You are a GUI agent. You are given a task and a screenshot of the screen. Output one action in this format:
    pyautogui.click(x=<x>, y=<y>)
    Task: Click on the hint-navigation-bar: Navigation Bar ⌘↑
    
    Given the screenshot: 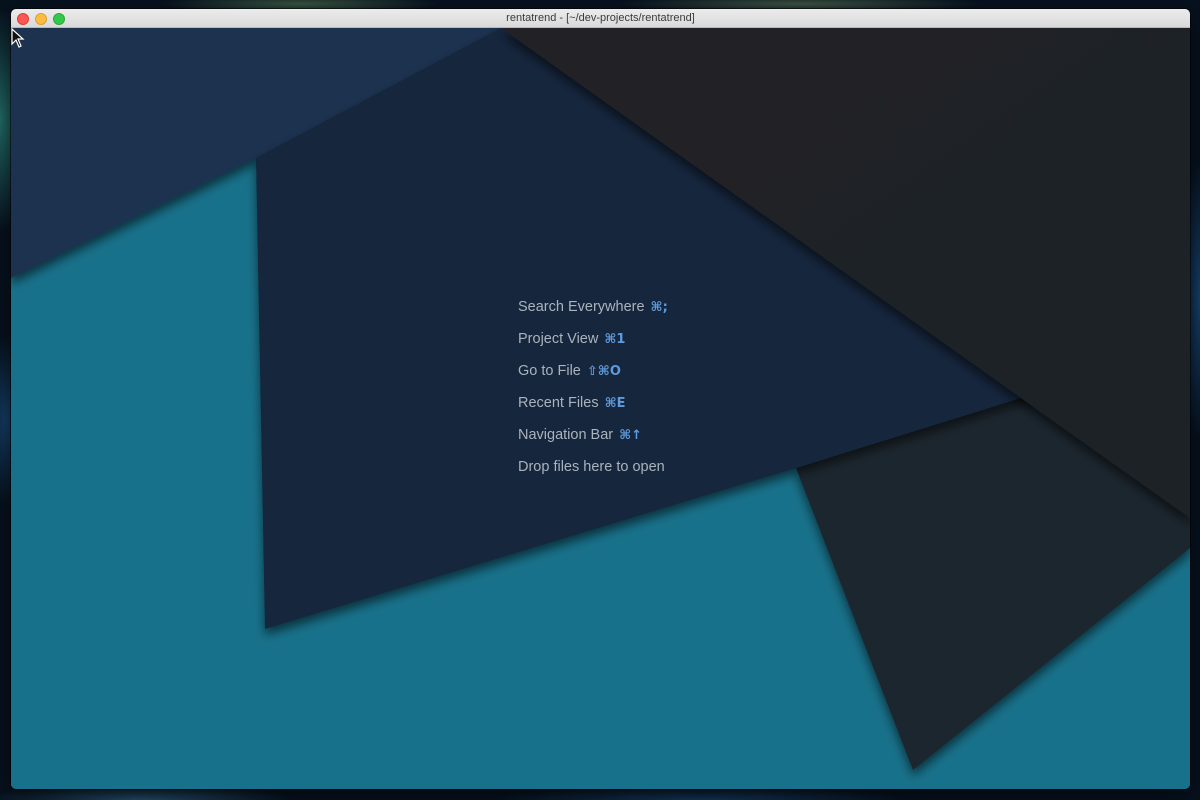 What is the action you would take?
    pyautogui.click(x=593, y=442)
    